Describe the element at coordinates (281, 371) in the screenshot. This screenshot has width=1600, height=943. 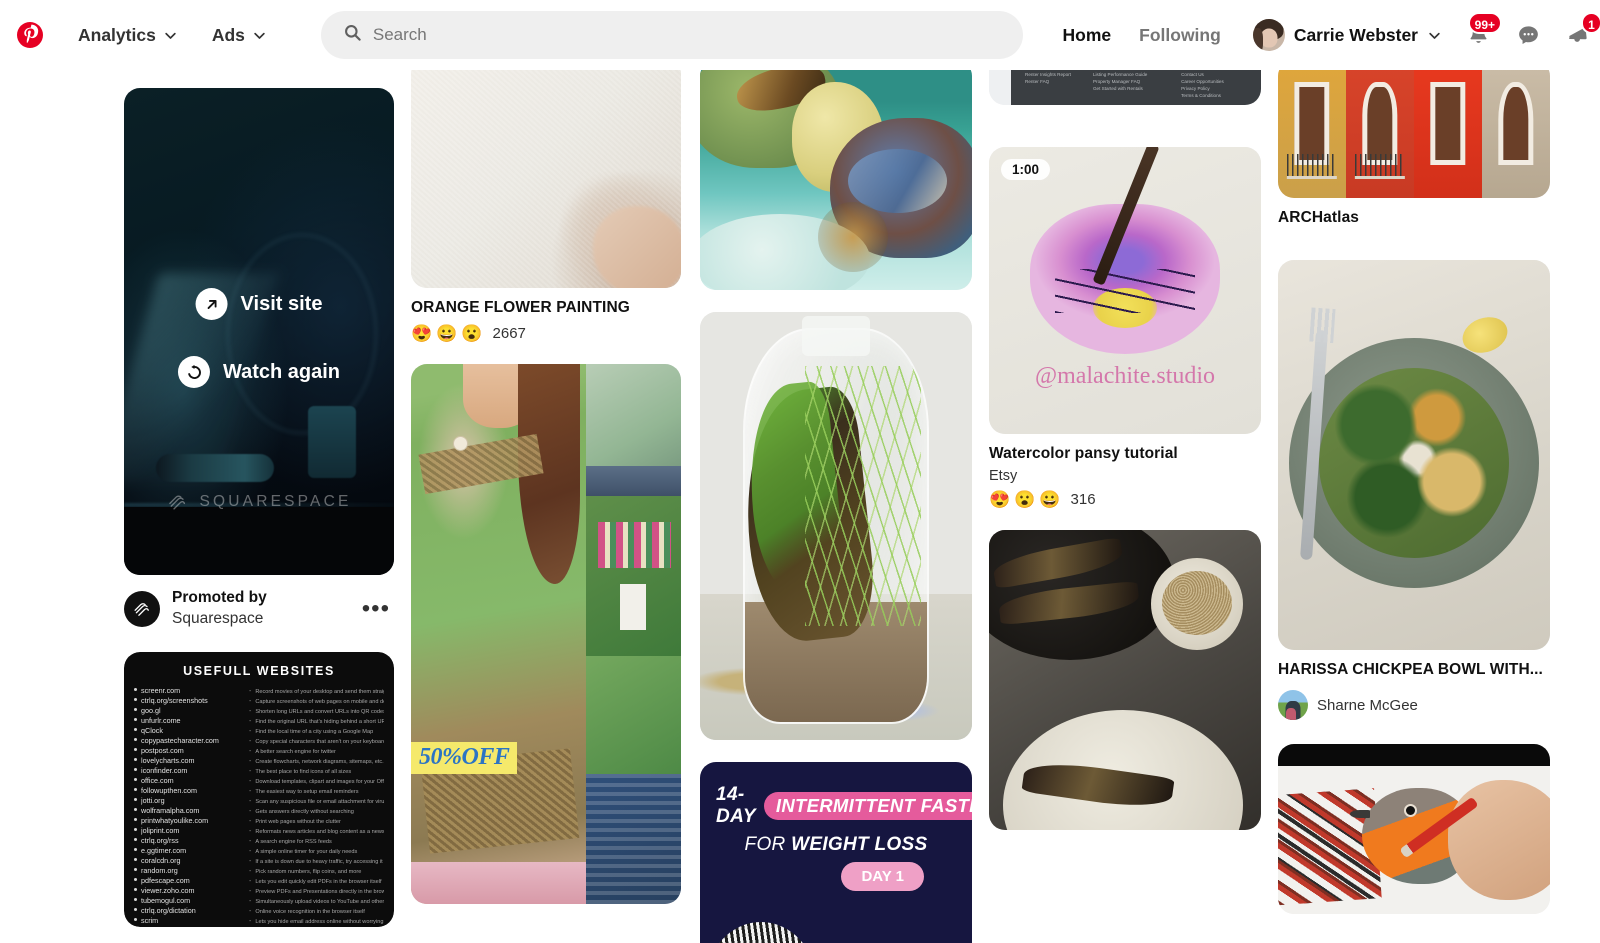
I see `watch-again-label: Watch again` at that location.